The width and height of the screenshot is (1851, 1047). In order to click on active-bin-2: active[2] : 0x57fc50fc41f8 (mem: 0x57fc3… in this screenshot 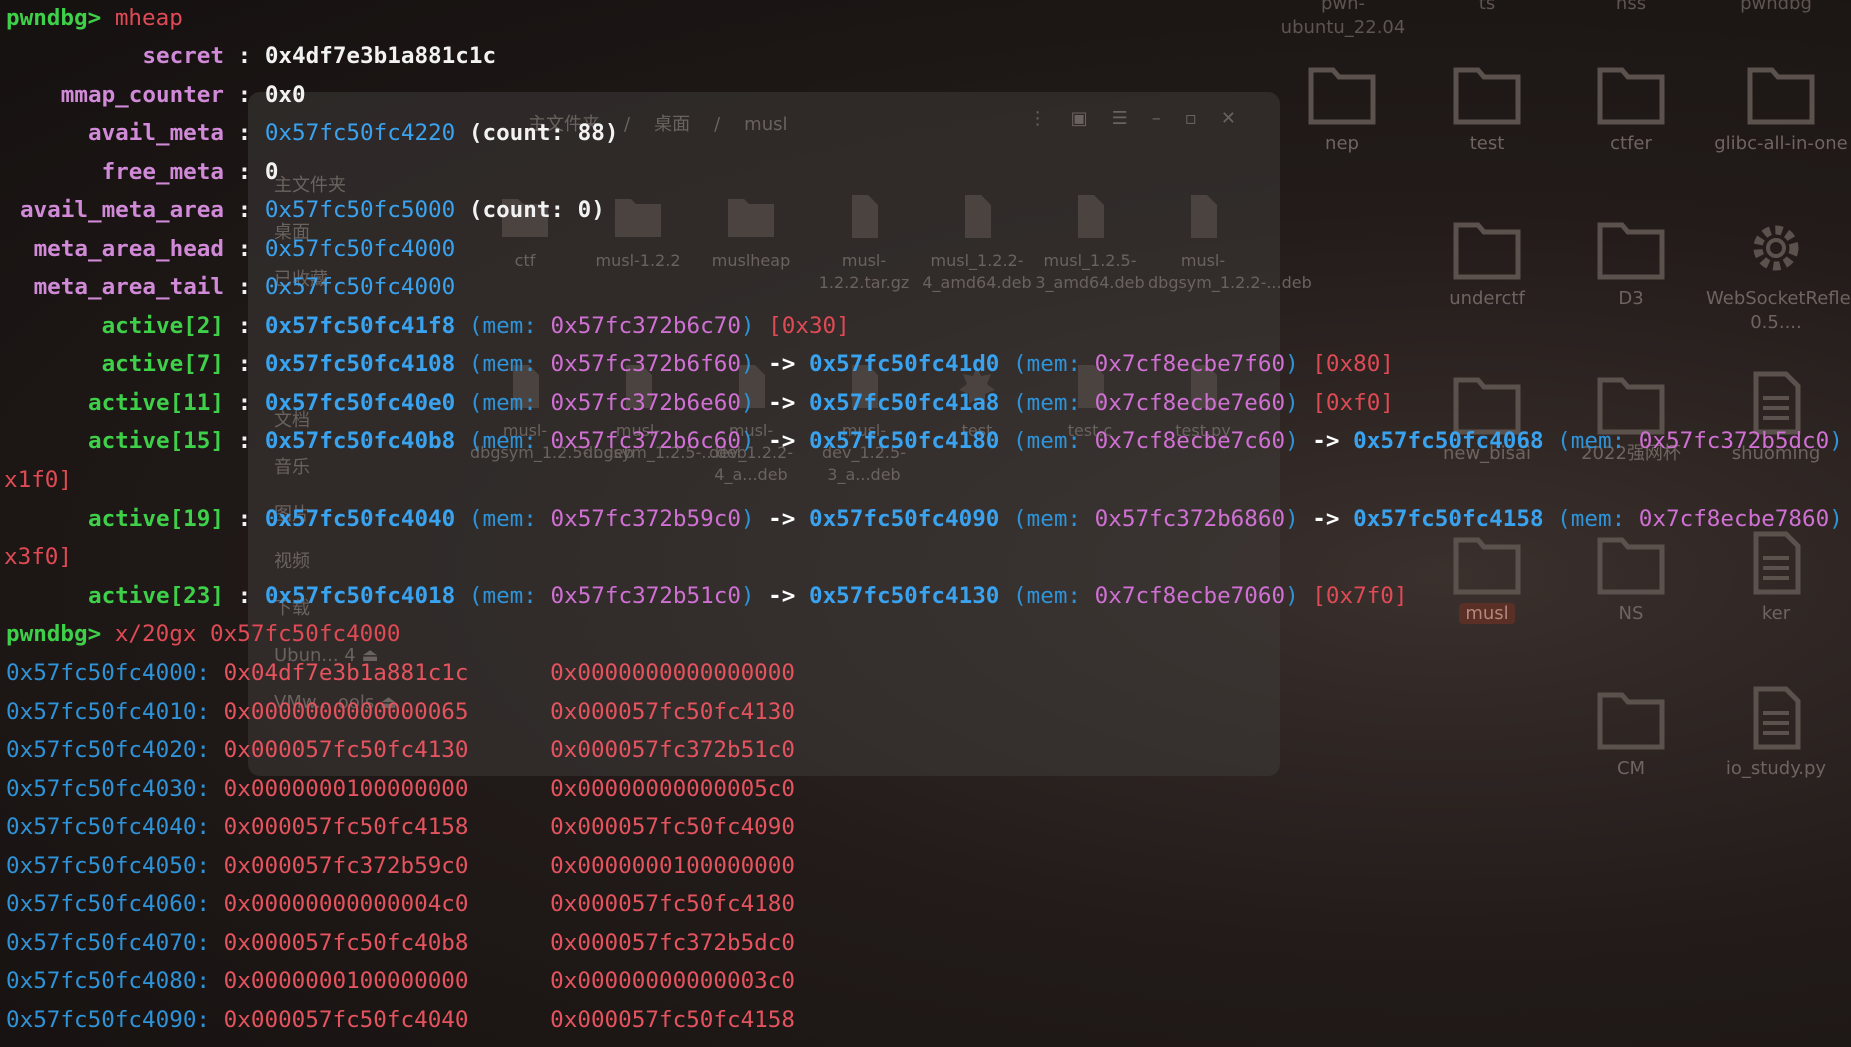, I will do `click(428, 326)`.